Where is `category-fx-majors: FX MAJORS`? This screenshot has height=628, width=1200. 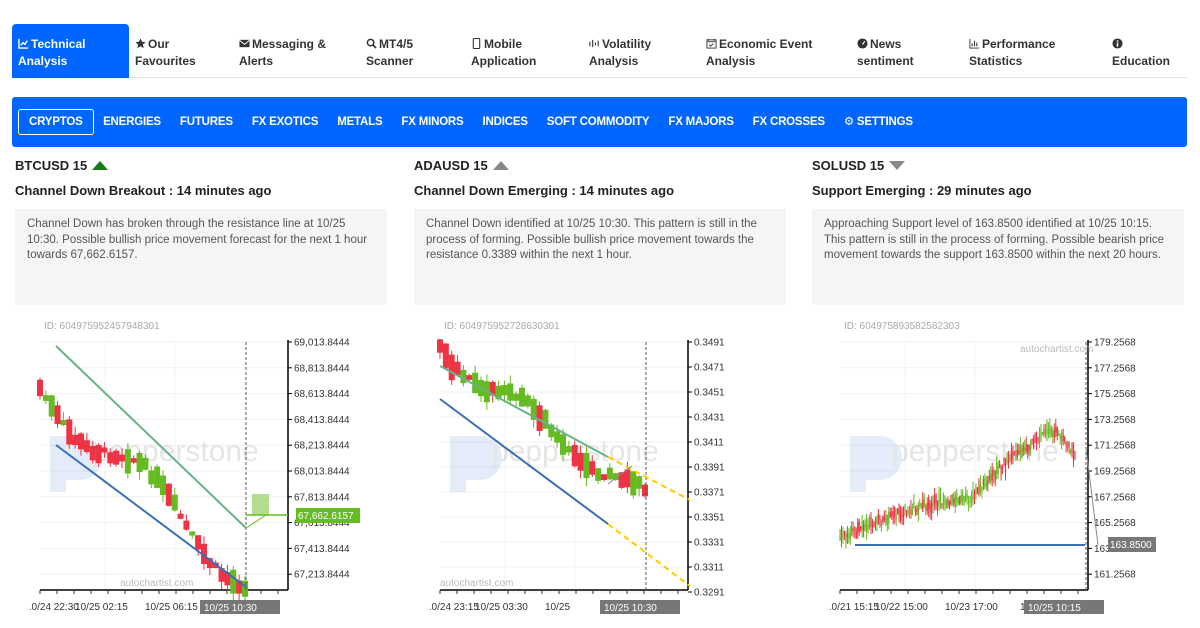
category-fx-majors: FX MAJORS is located at coordinates (701, 122).